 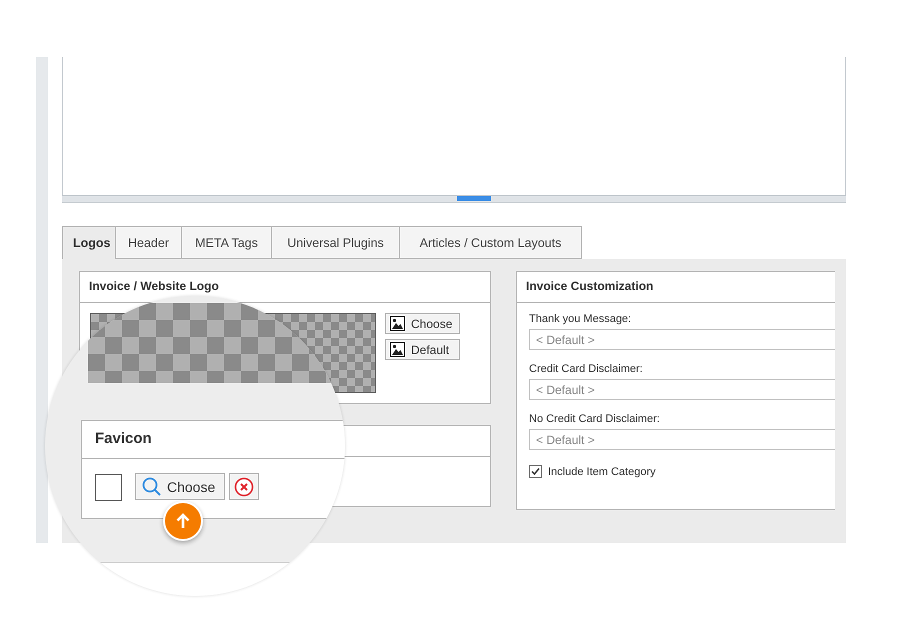 I want to click on field-label: No Credit Card Disclaimer:, so click(x=595, y=419).